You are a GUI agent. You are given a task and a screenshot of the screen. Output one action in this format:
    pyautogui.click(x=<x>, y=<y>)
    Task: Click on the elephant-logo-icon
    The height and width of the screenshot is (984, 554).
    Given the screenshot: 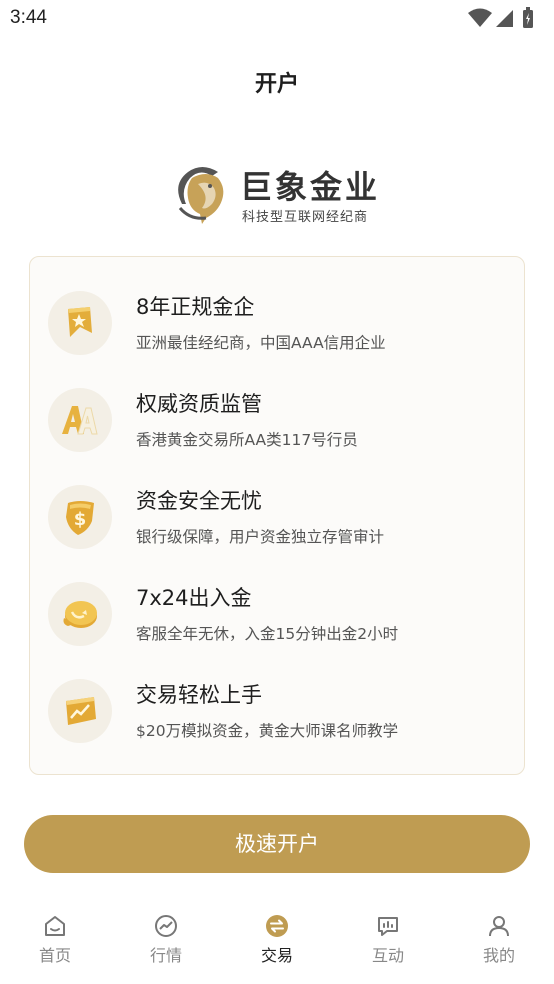 What is the action you would take?
    pyautogui.click(x=201, y=195)
    